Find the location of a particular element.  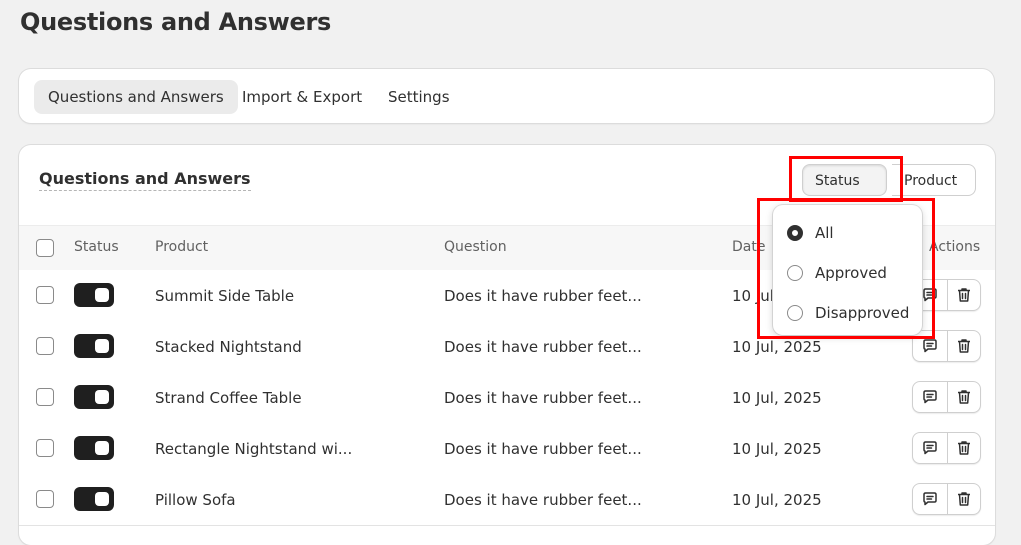

page-title: Questions and Answers is located at coordinates (175, 22).